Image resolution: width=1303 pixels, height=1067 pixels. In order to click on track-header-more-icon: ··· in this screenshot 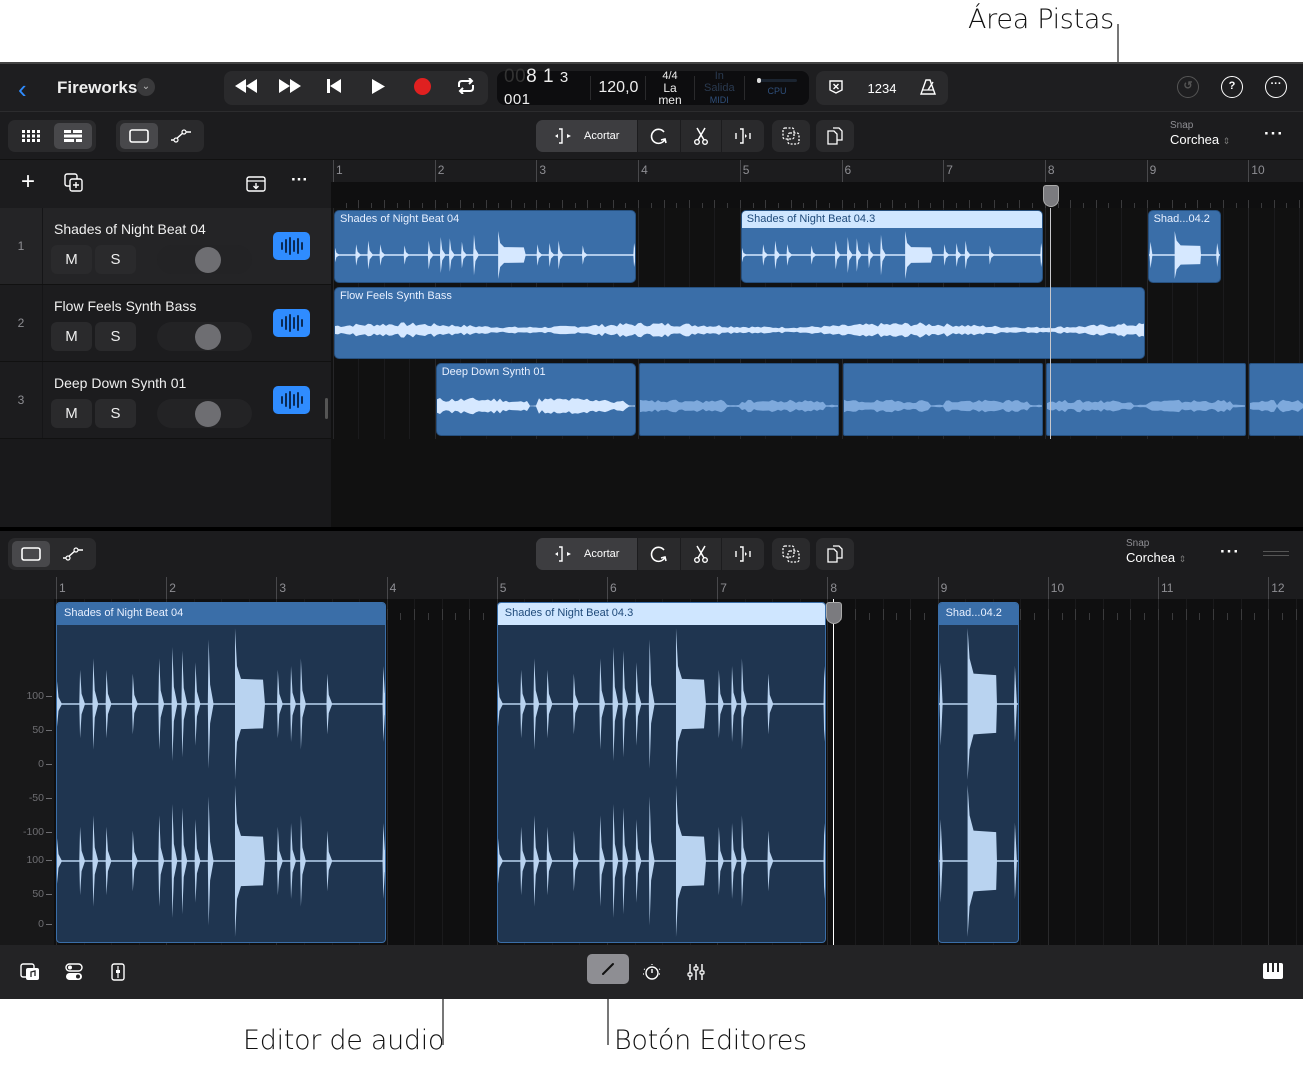, I will do `click(299, 180)`.